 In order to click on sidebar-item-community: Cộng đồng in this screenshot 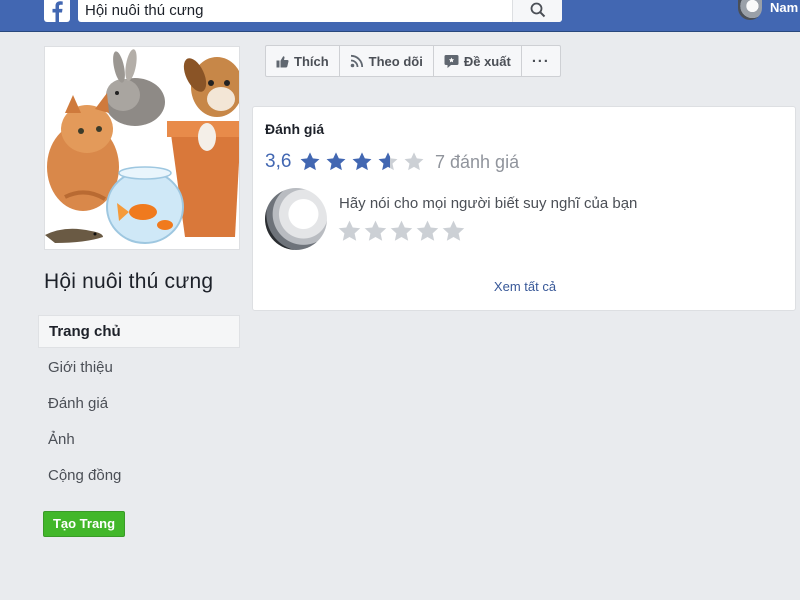, I will do `click(139, 477)`.